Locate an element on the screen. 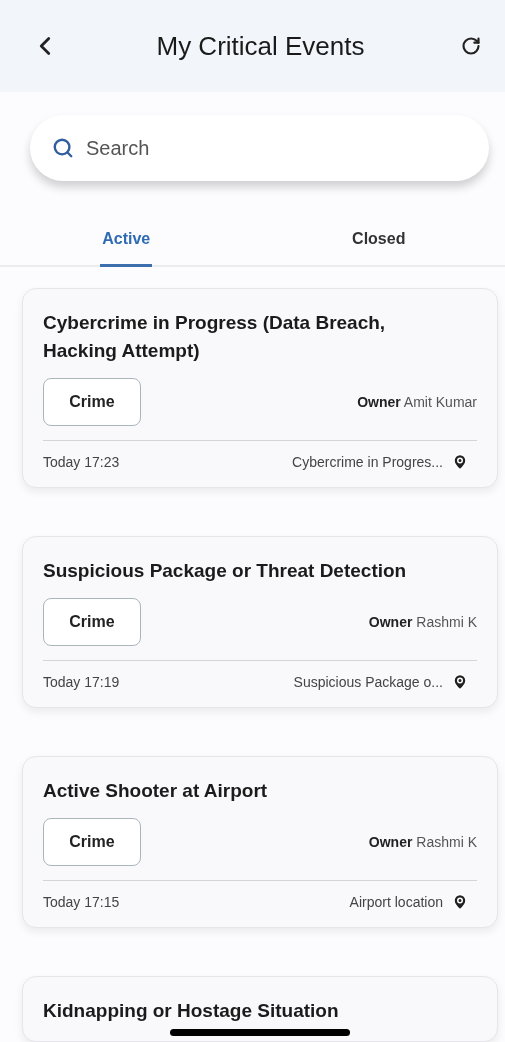 This screenshot has width=505, height=1042. event-time: Today 17:19 is located at coordinates (81, 682).